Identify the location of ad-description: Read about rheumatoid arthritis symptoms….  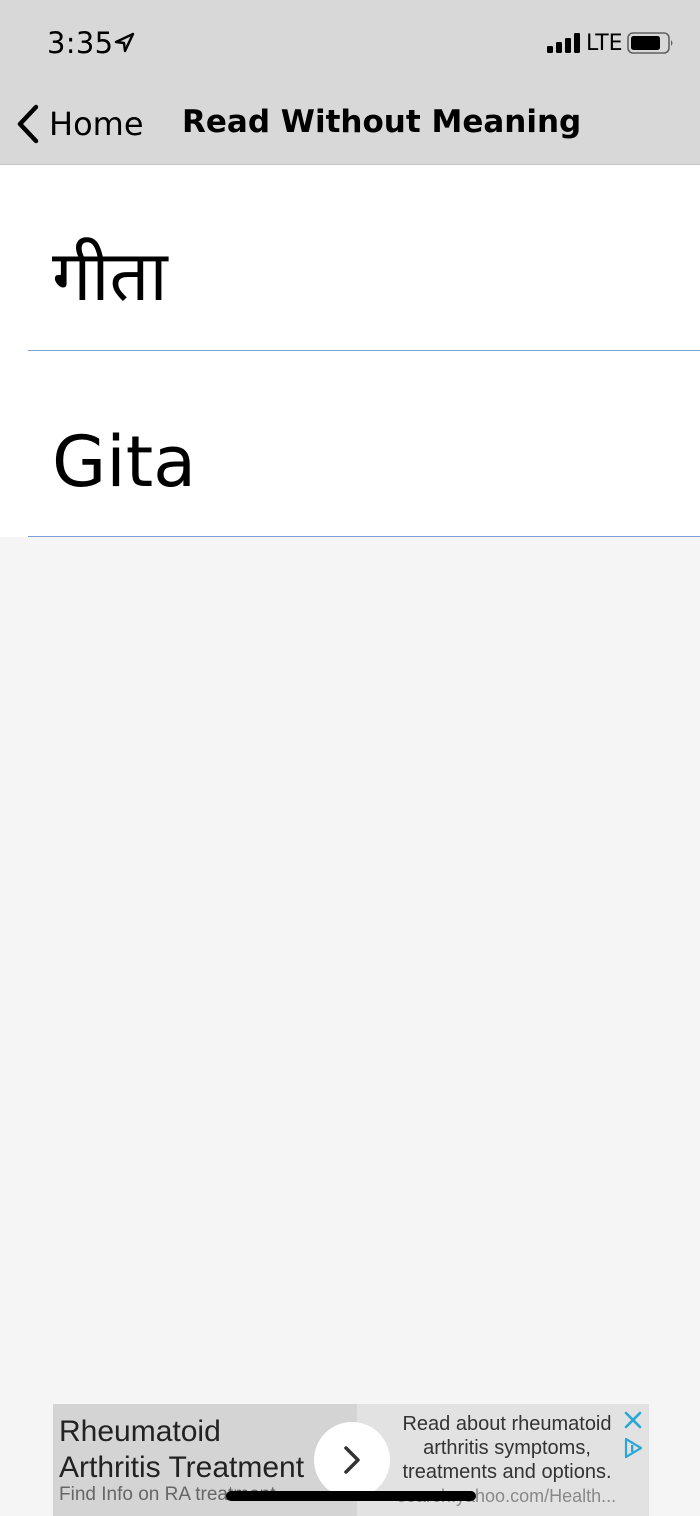
(507, 1448).